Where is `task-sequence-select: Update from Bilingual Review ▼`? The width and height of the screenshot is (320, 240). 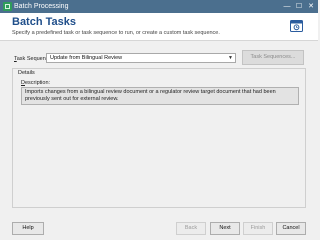 task-sequence-select: Update from Bilingual Review ▼ is located at coordinates (141, 58).